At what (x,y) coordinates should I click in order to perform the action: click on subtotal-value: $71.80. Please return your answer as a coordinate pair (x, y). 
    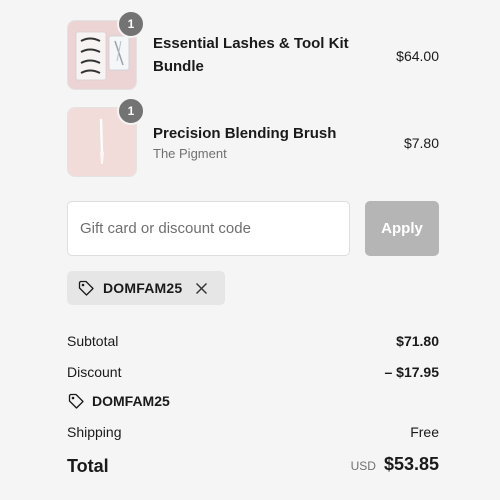
    Looking at the image, I should click on (417, 341).